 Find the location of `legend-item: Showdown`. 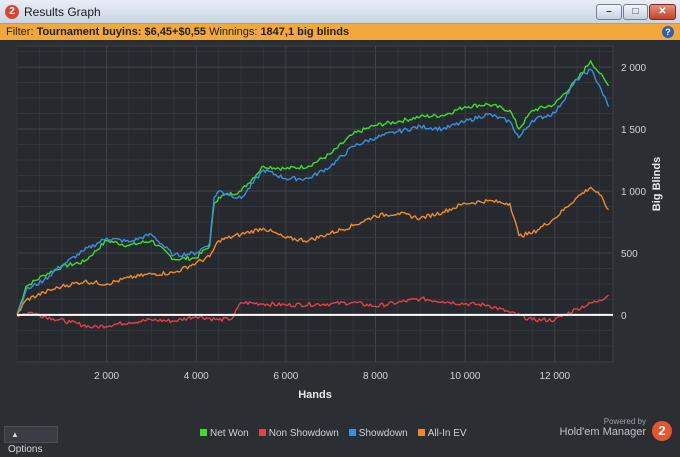

legend-item: Showdown is located at coordinates (378, 433).